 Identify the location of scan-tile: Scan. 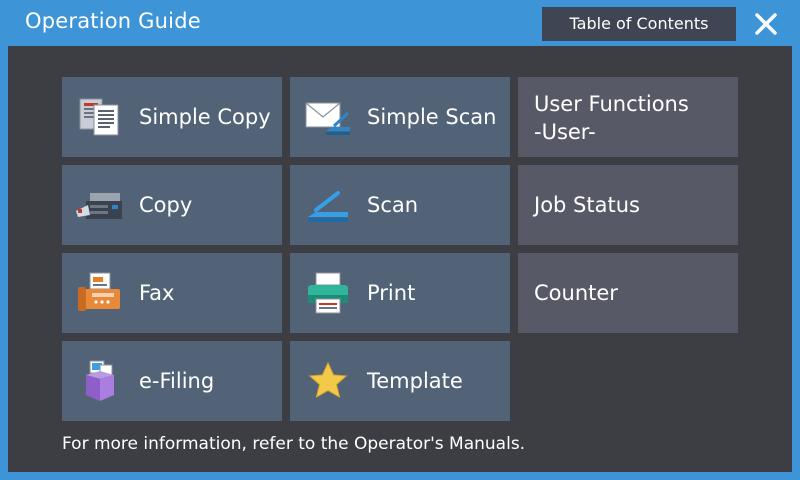
(400, 205).